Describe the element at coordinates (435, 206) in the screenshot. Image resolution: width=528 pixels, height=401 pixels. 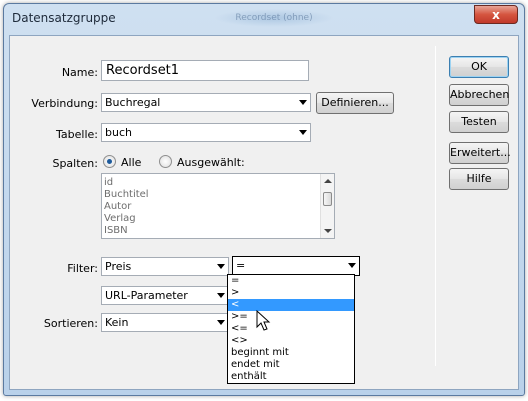
I see `vertical-separator` at that location.